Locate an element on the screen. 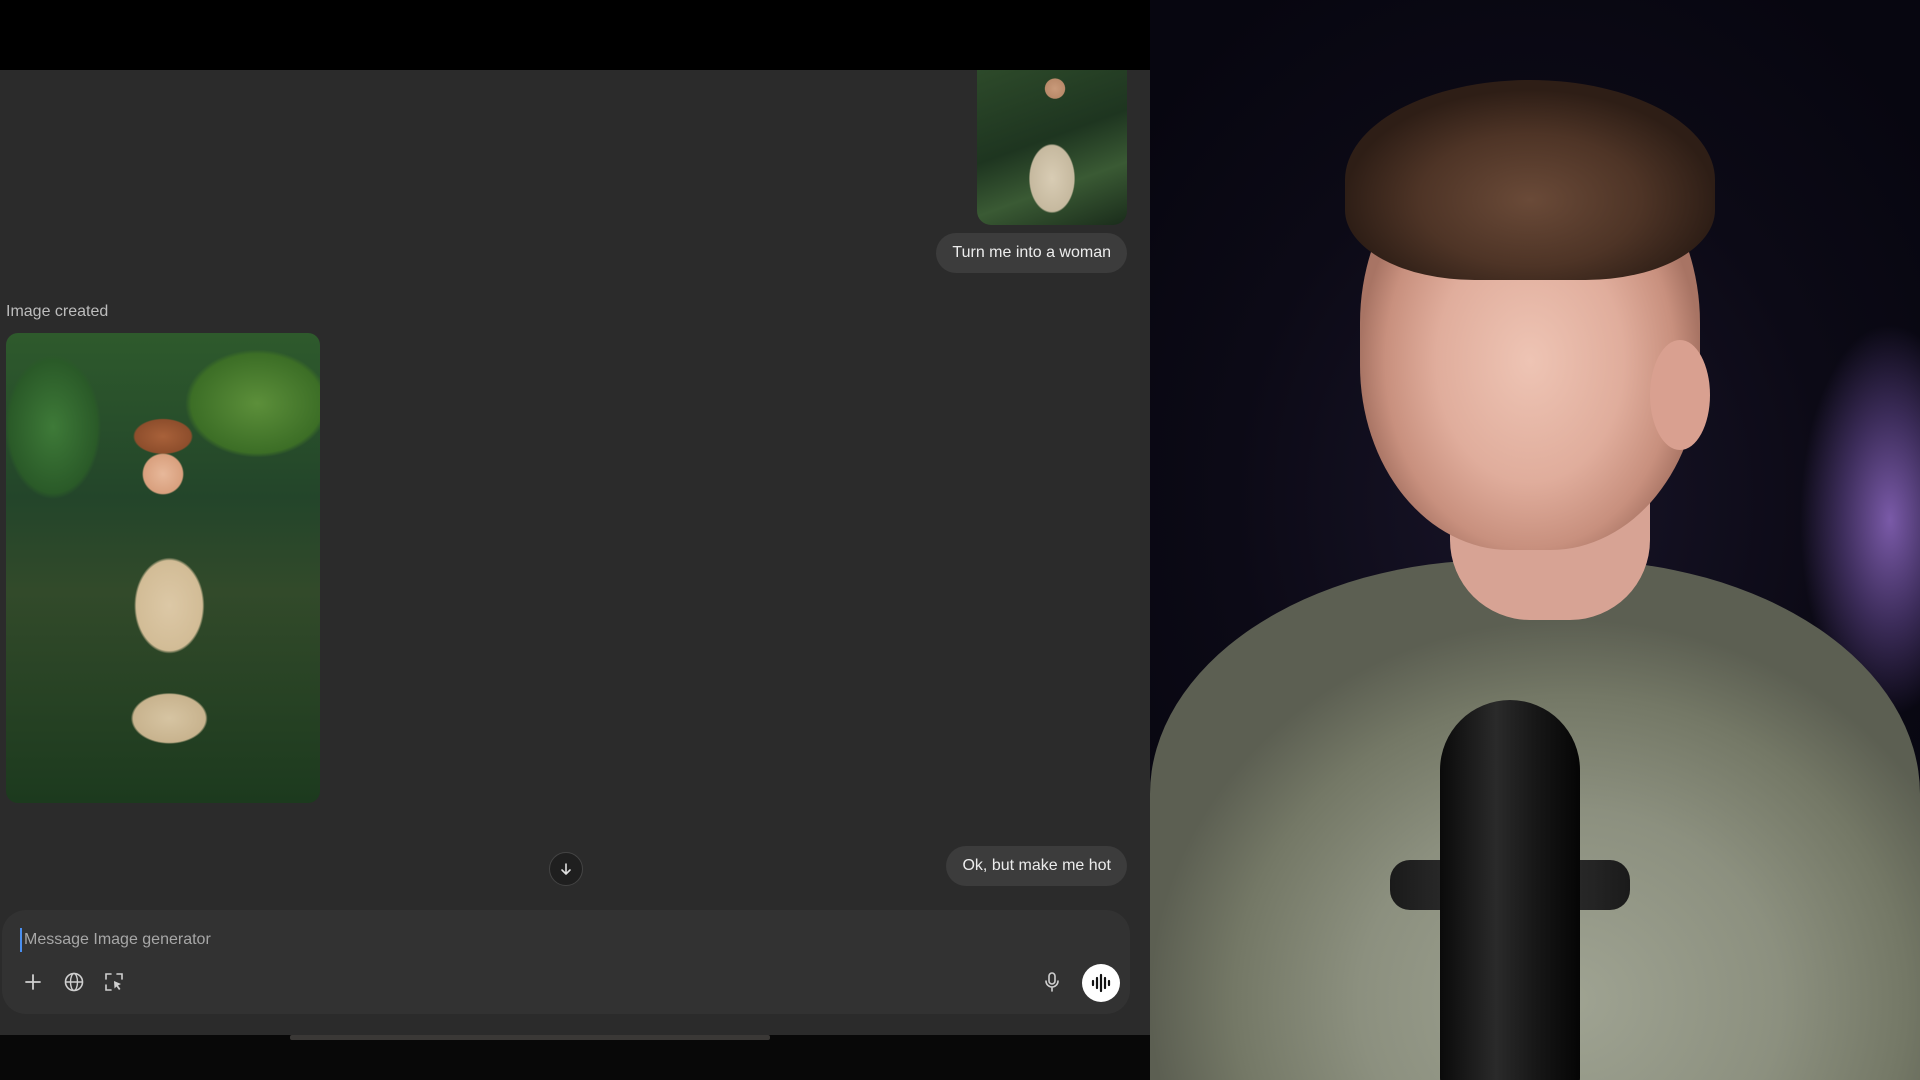 This screenshot has width=1920, height=1080. voice-mode-button is located at coordinates (1101, 983).